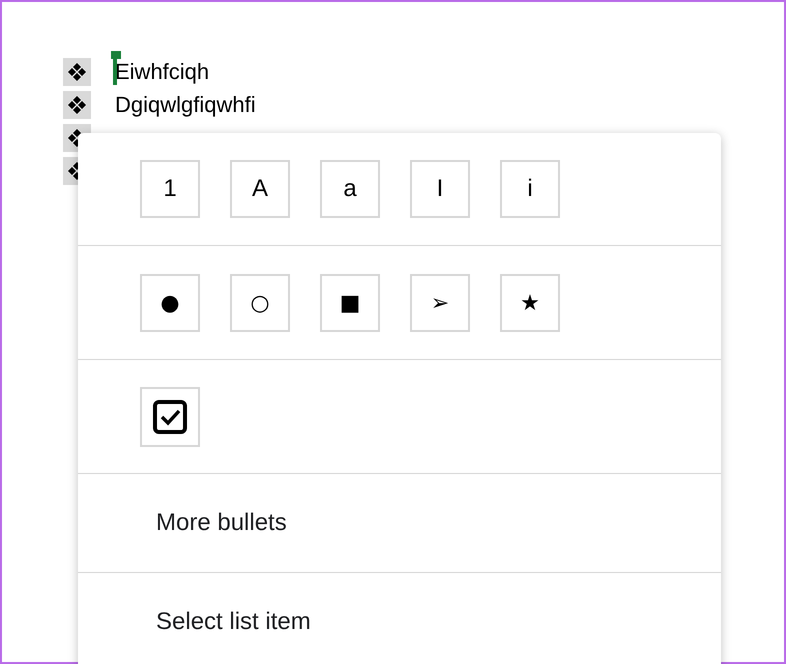 This screenshot has width=786, height=664. Describe the element at coordinates (170, 189) in the screenshot. I see `numbering-style-option: 1` at that location.